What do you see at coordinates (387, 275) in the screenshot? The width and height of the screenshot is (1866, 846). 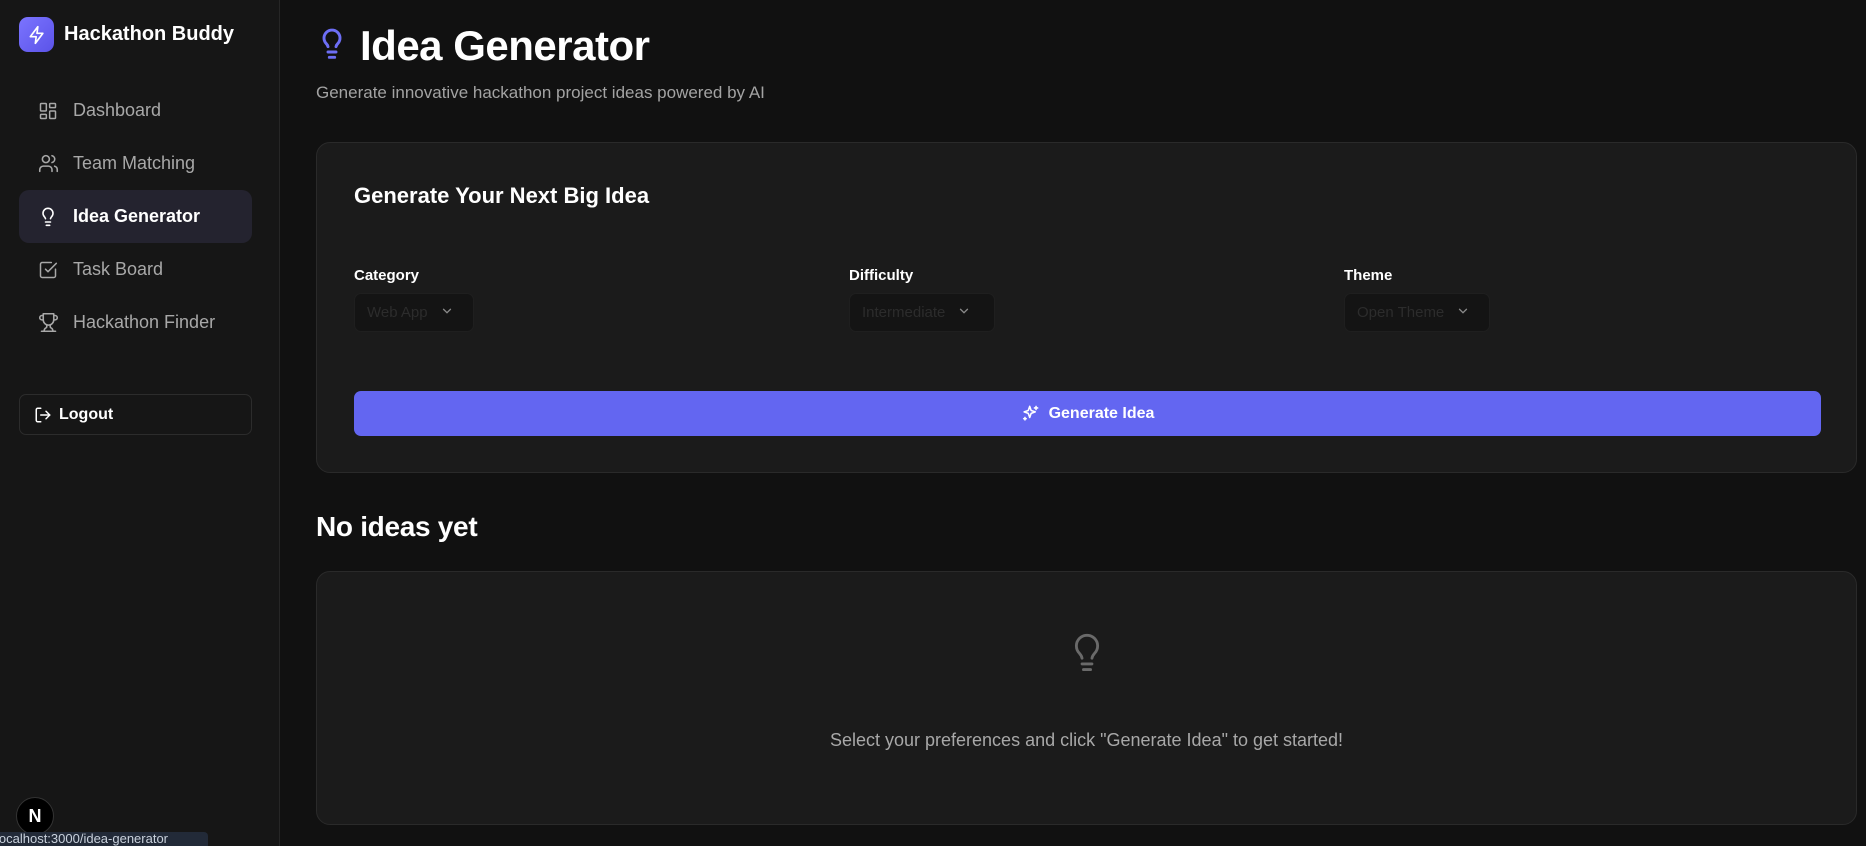 I see `category-label: Category` at bounding box center [387, 275].